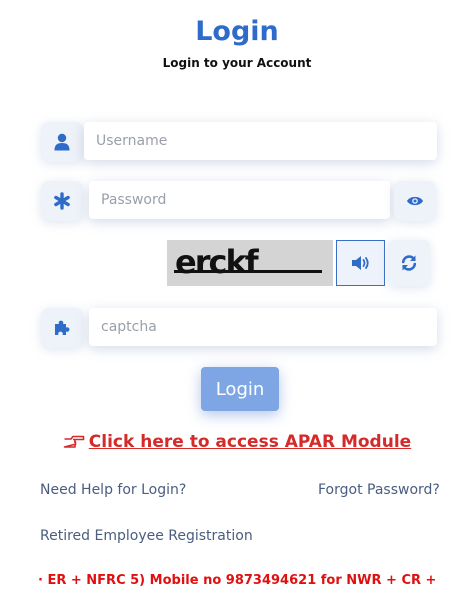 This screenshot has width=474, height=609. Describe the element at coordinates (74, 442) in the screenshot. I see `hand-pointer-icon` at that location.